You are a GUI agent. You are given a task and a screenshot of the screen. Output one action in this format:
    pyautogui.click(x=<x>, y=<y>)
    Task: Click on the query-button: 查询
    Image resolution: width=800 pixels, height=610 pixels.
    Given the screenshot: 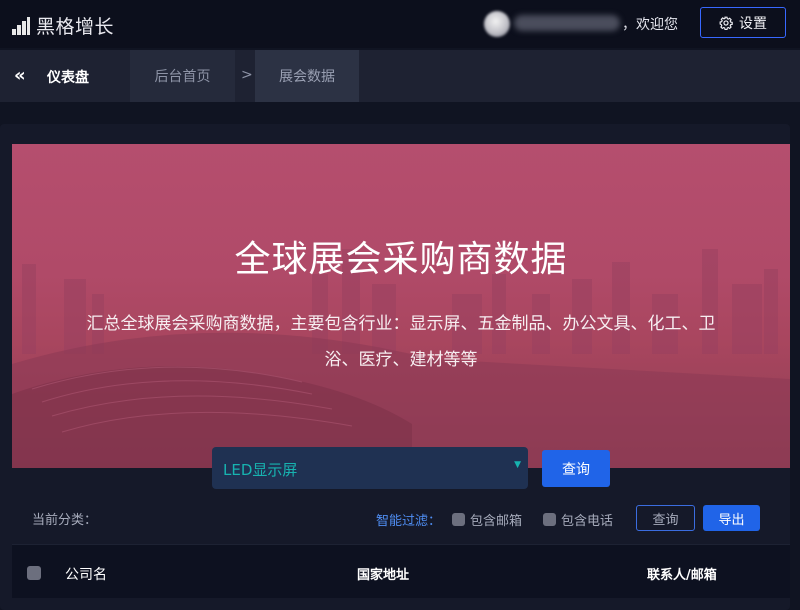 What is the action you would take?
    pyautogui.click(x=665, y=518)
    